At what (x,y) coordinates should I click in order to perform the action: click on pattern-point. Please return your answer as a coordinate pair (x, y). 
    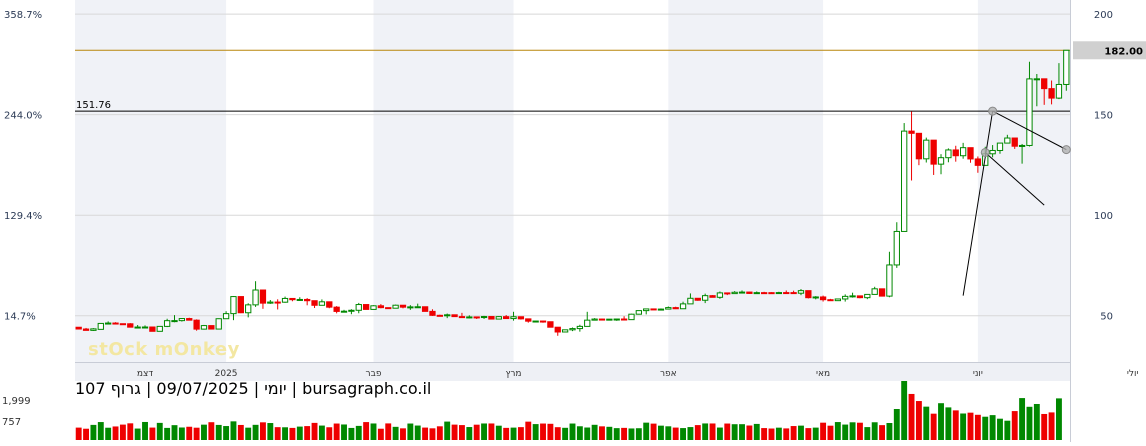
    Looking at the image, I should click on (985, 152).